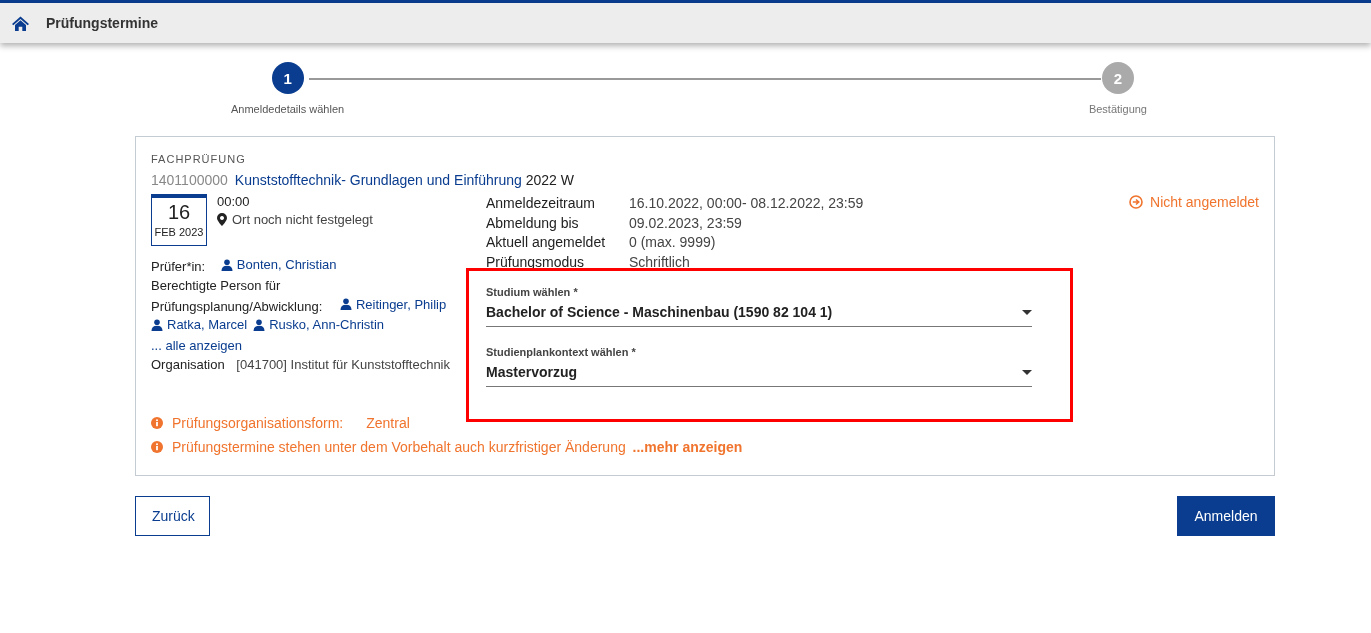  I want to click on semester: 2022 W, so click(549, 180).